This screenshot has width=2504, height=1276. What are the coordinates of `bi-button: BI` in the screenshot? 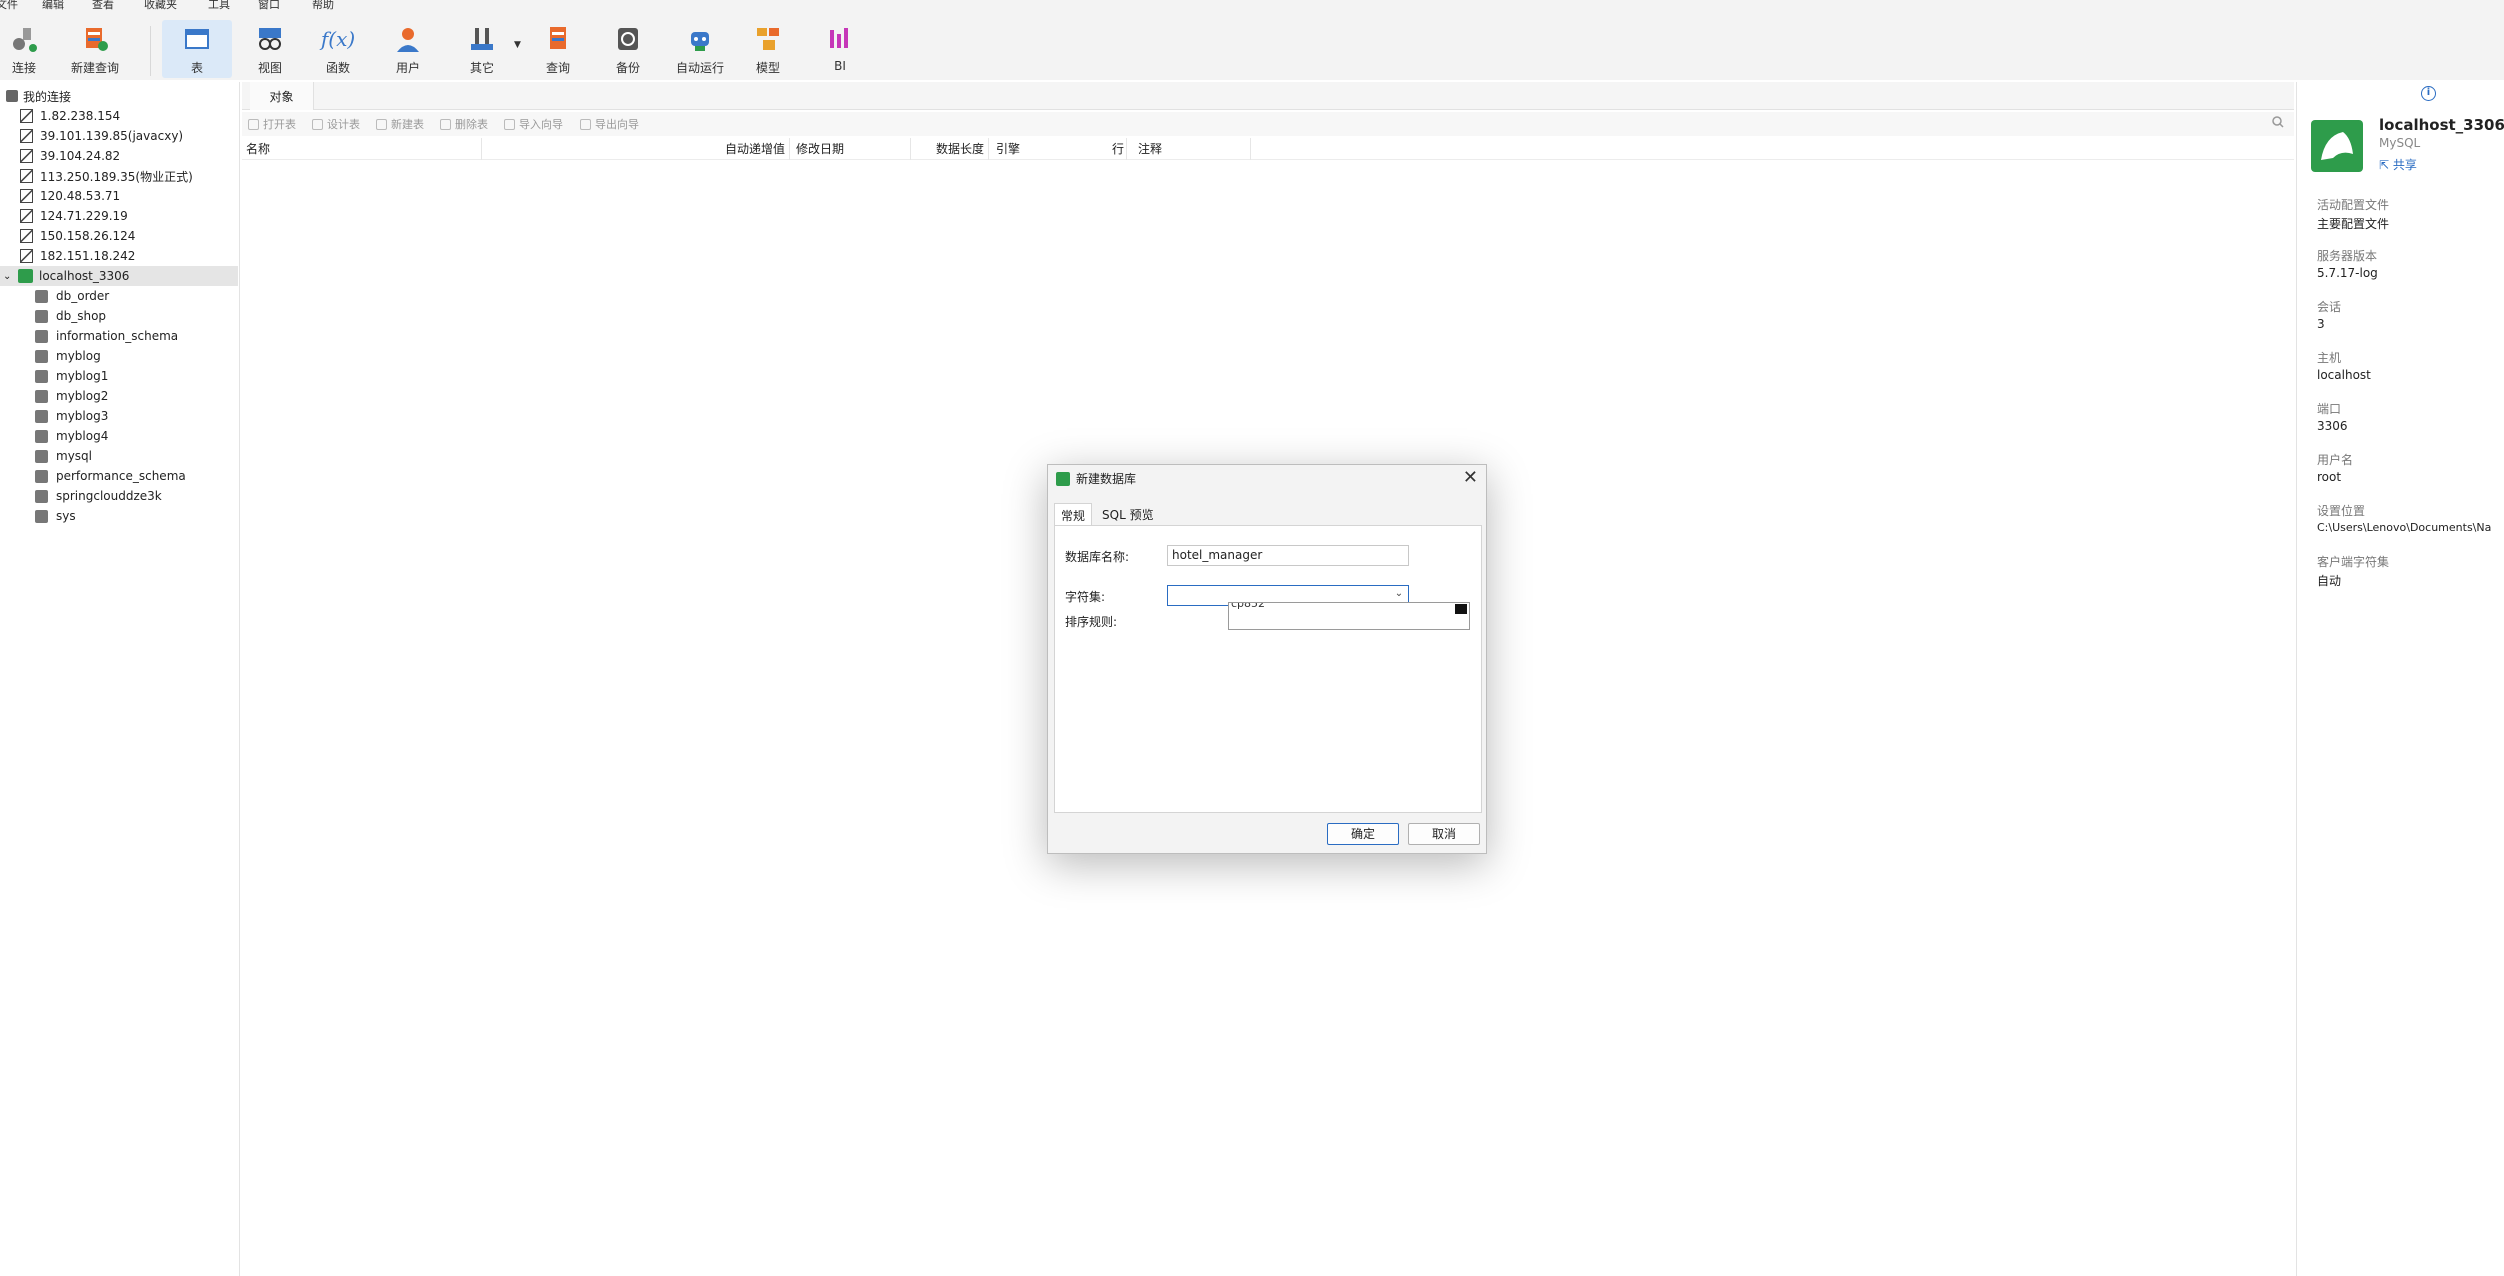 It's located at (840, 49).